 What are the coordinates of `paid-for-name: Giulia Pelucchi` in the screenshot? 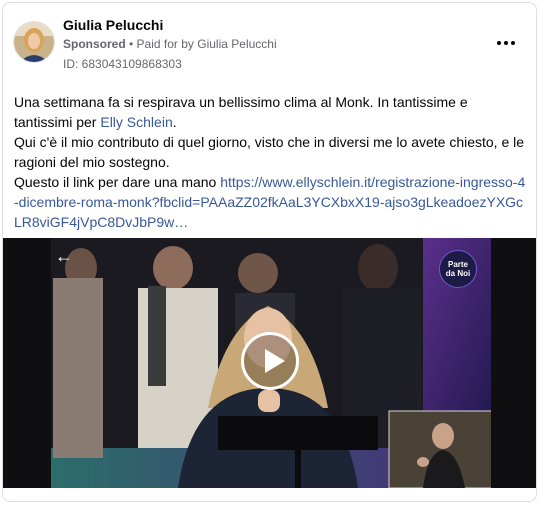 It's located at (237, 44).